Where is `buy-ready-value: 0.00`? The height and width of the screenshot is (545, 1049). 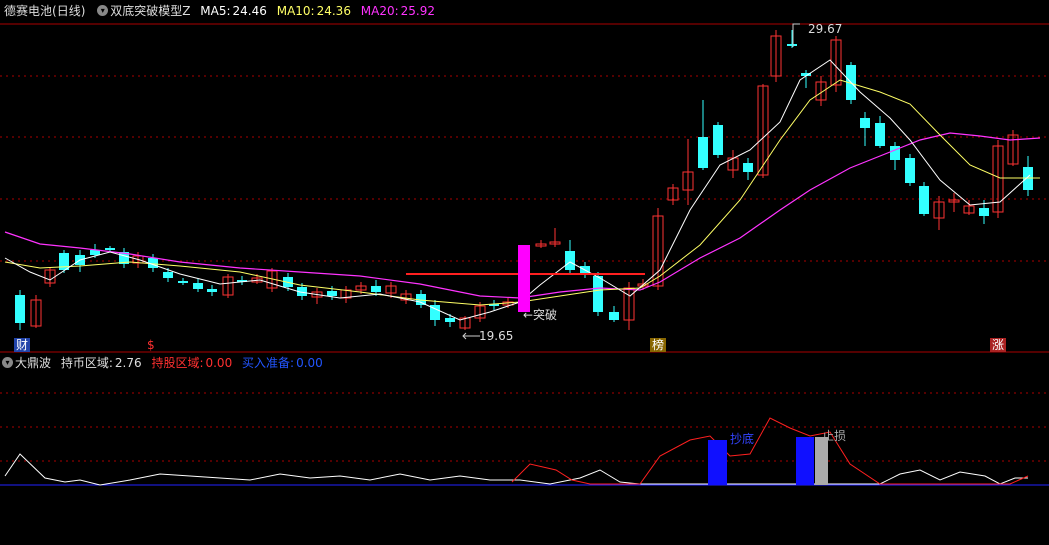 buy-ready-value: 0.00 is located at coordinates (309, 363).